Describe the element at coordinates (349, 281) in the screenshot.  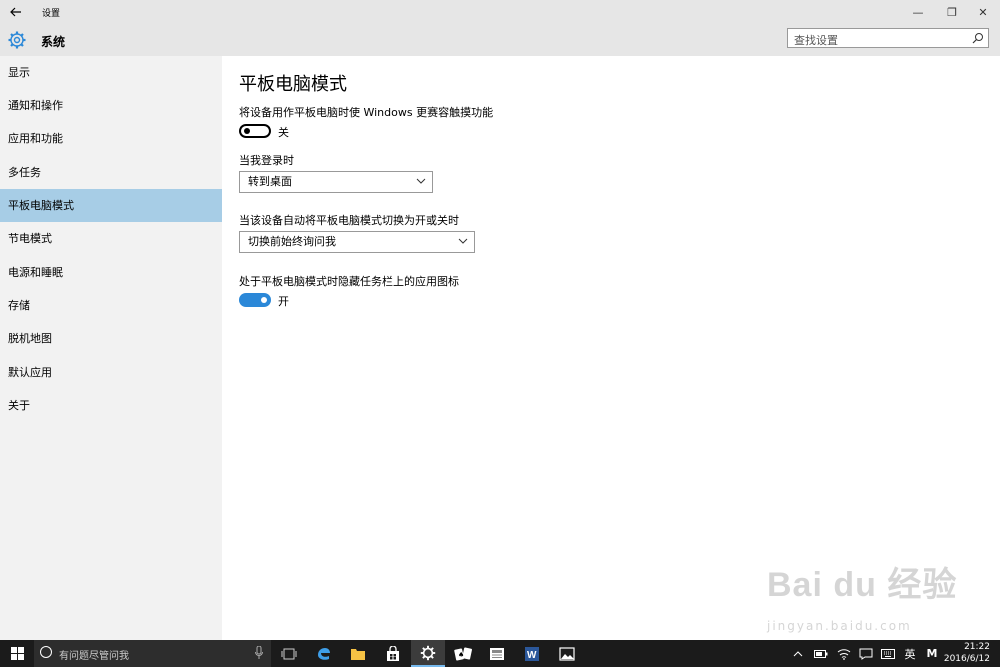
I see `hide-icons-label: 处于平板电脑模式时隐藏任务栏上的应用图标` at that location.